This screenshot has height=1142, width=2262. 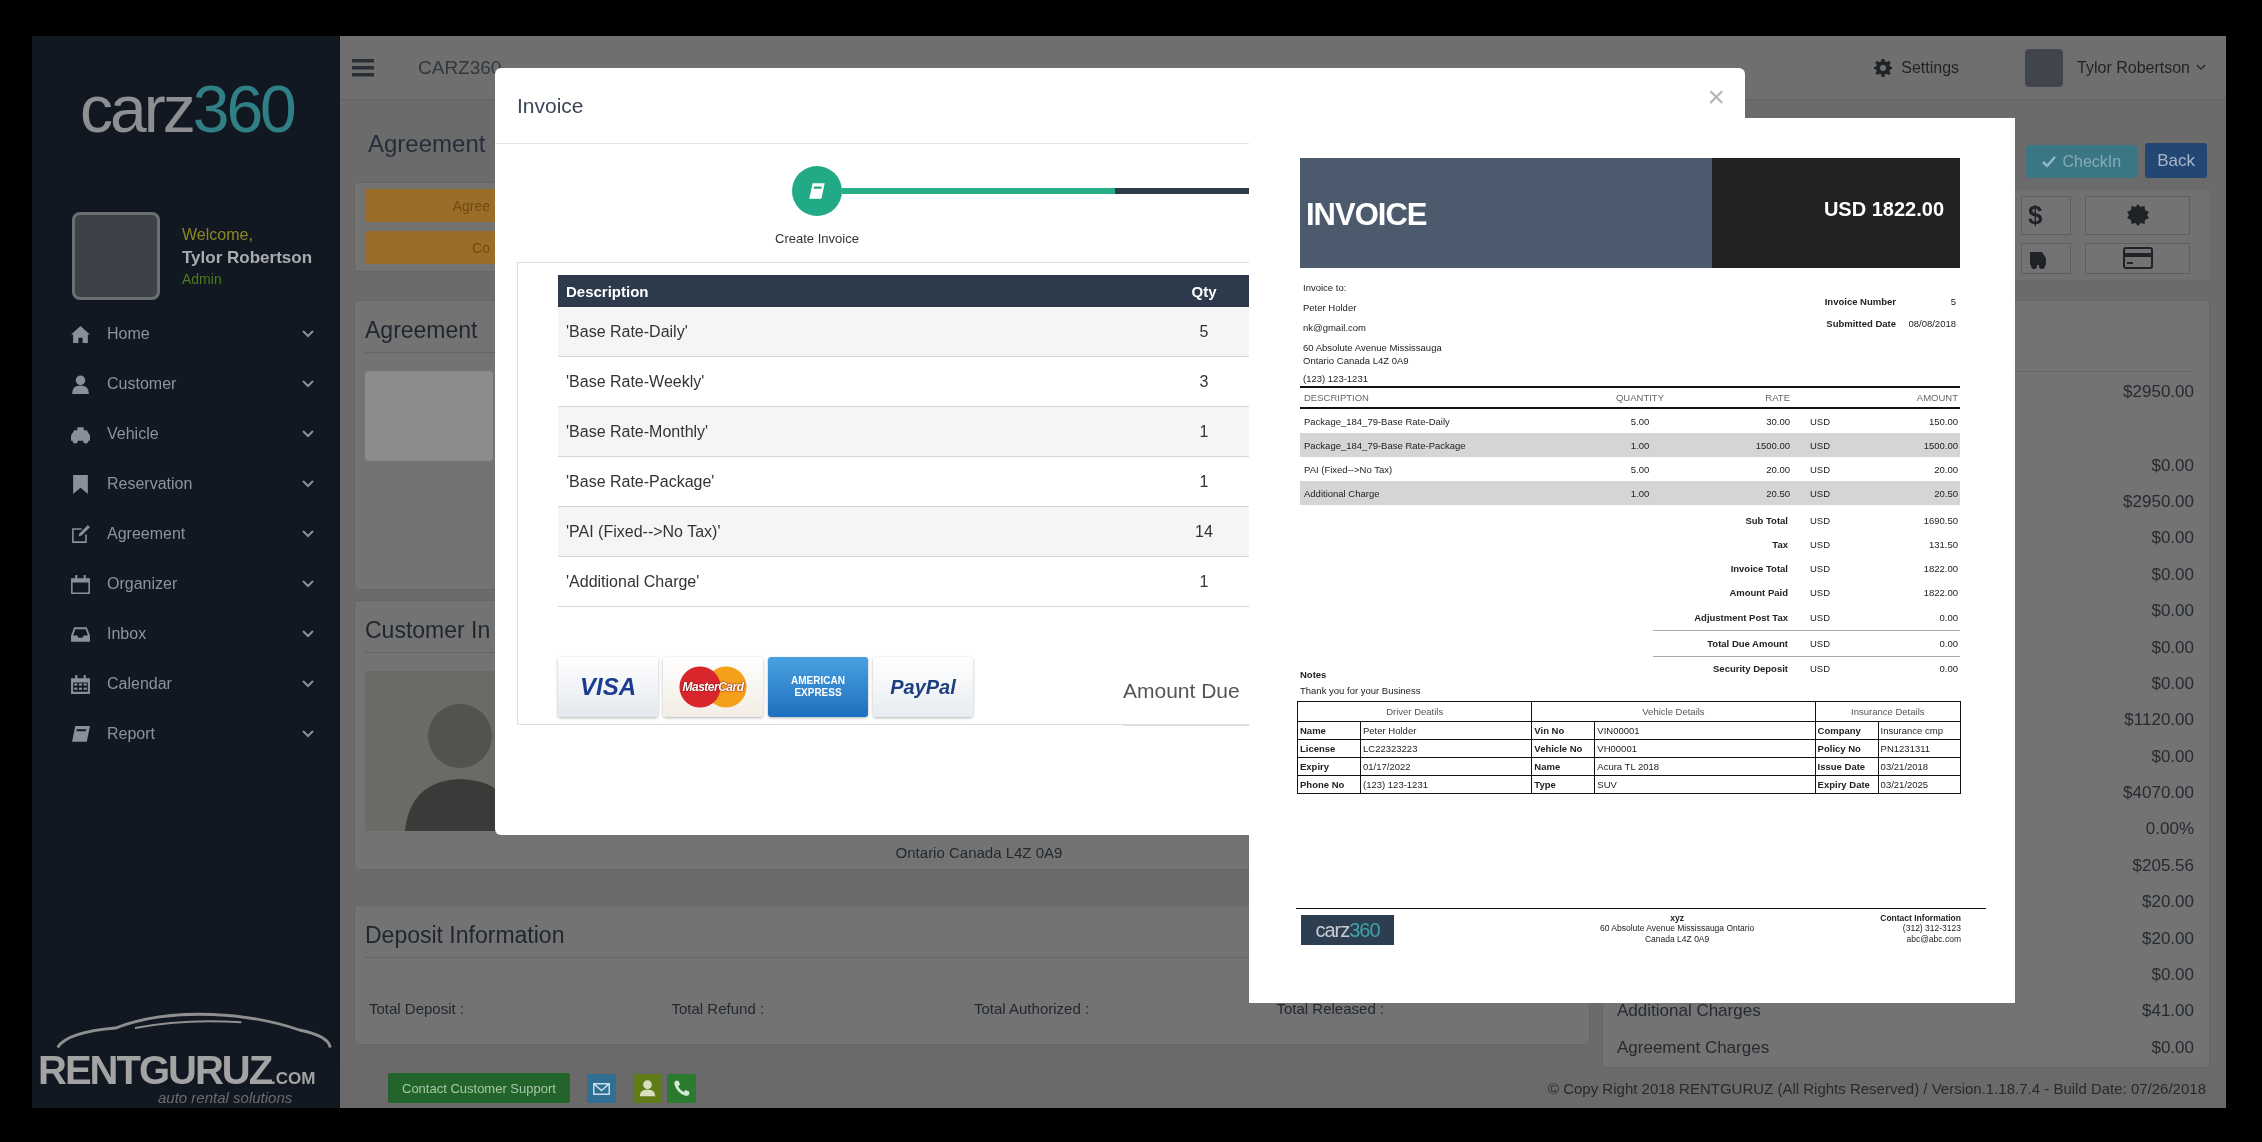 I want to click on table-cell-text: 1500.00, so click(x=1940, y=445).